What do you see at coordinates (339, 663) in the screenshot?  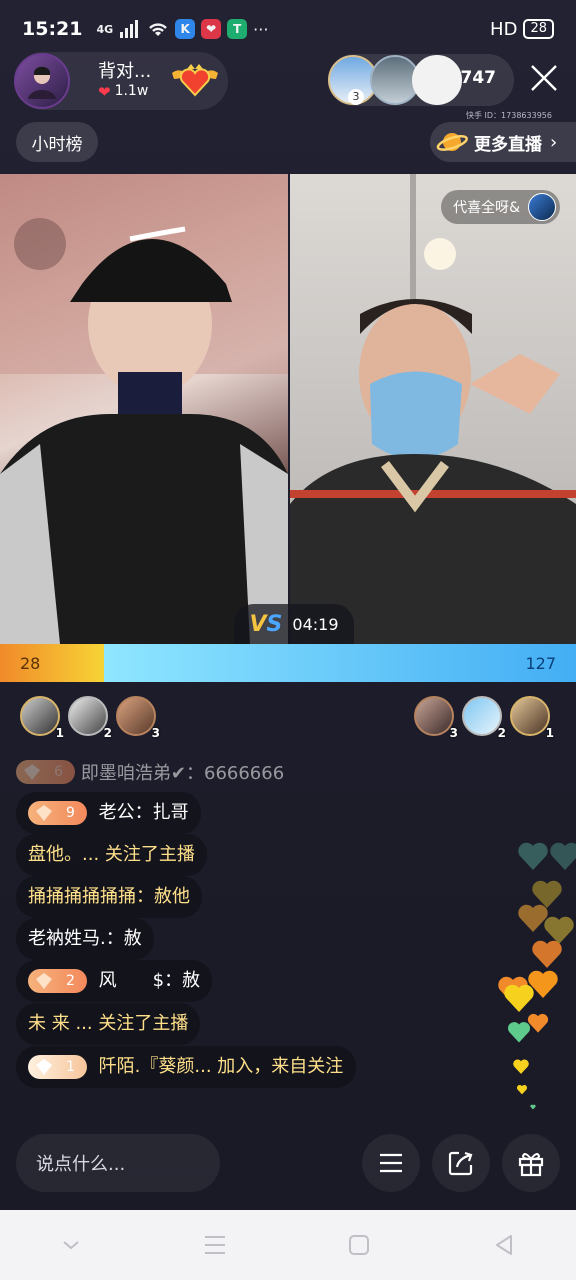 I see `pk-right-score: 127` at bounding box center [339, 663].